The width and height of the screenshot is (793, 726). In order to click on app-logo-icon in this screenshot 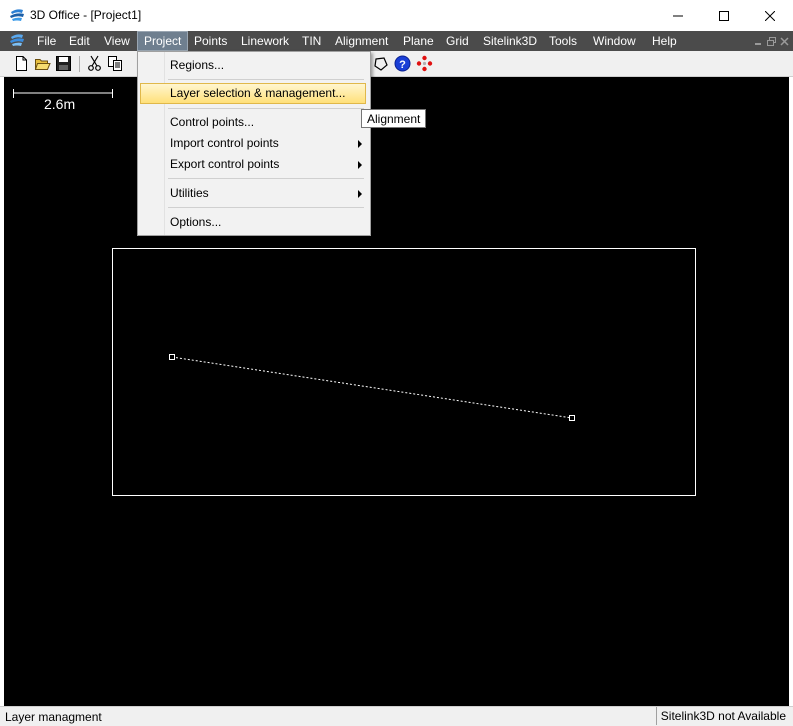, I will do `click(17, 15)`.